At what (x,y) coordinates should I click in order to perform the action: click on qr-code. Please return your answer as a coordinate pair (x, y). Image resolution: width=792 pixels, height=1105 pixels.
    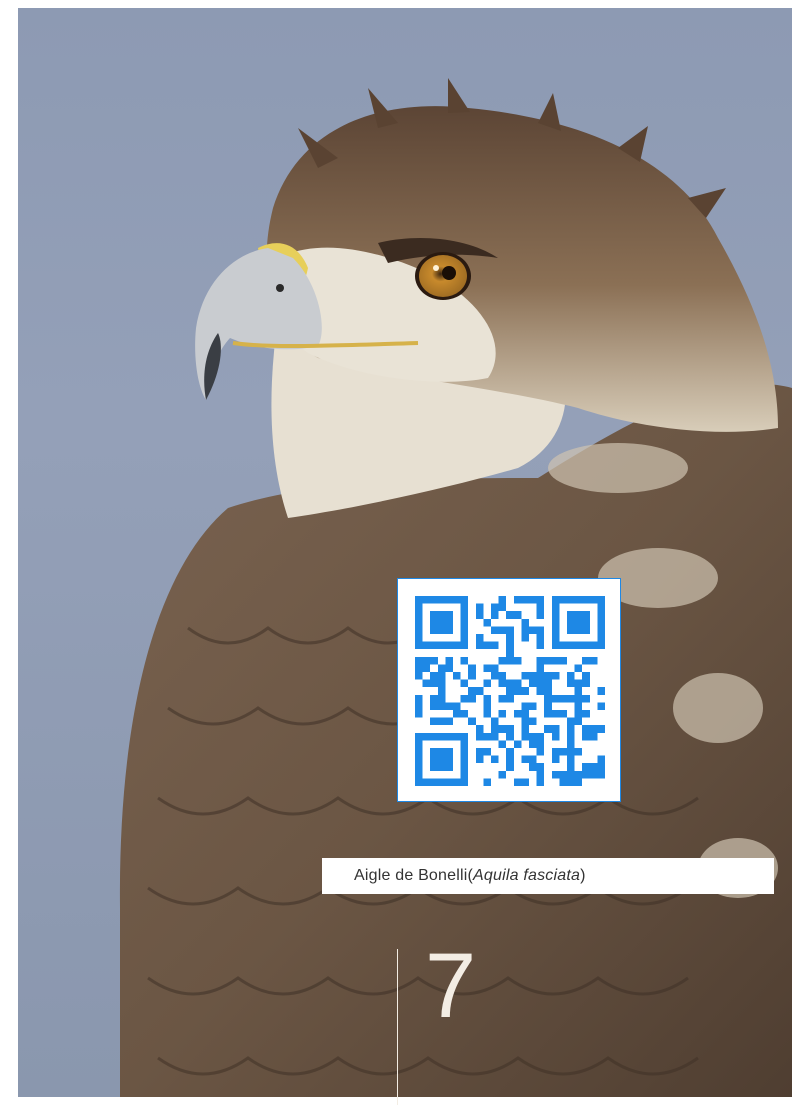
    Looking at the image, I should click on (510, 691).